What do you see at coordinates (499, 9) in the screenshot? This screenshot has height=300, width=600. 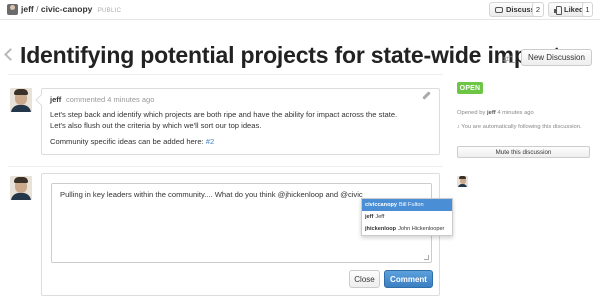 I see `speech-bubble-icon` at bounding box center [499, 9].